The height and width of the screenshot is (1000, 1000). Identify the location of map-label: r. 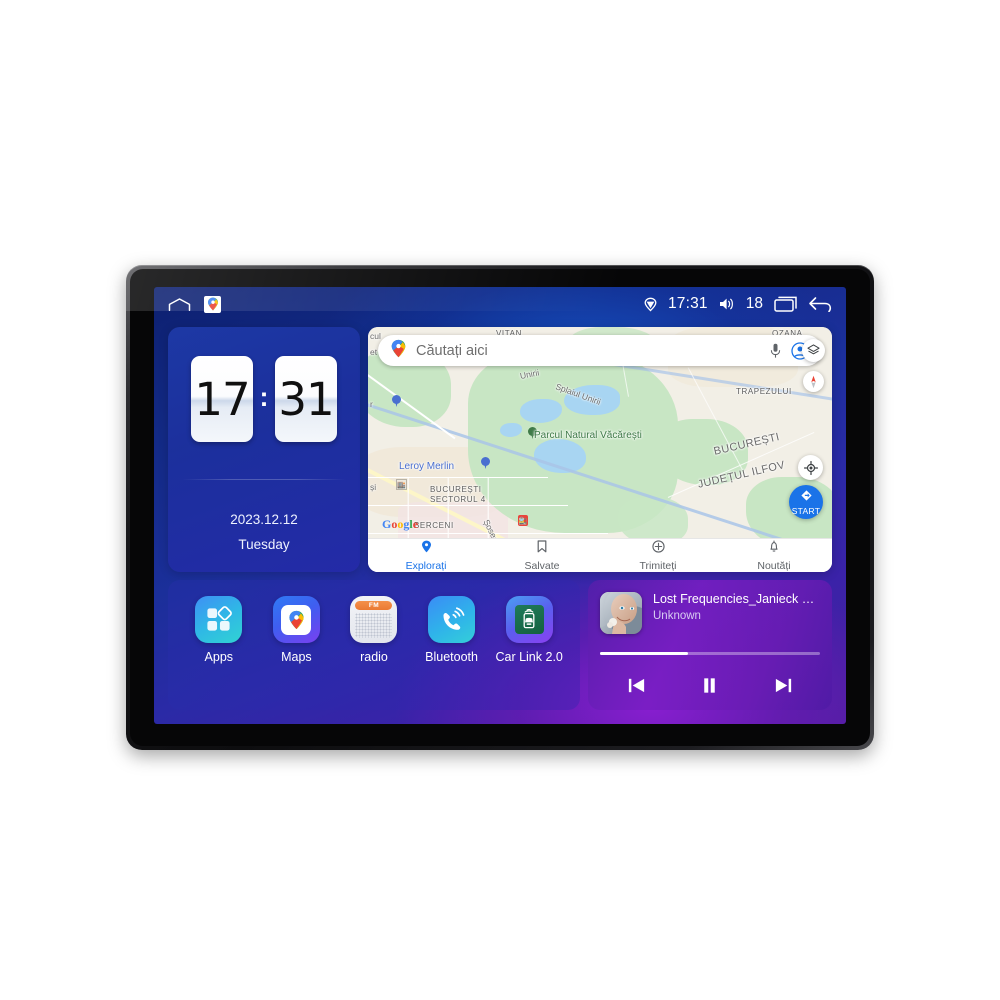
(371, 404).